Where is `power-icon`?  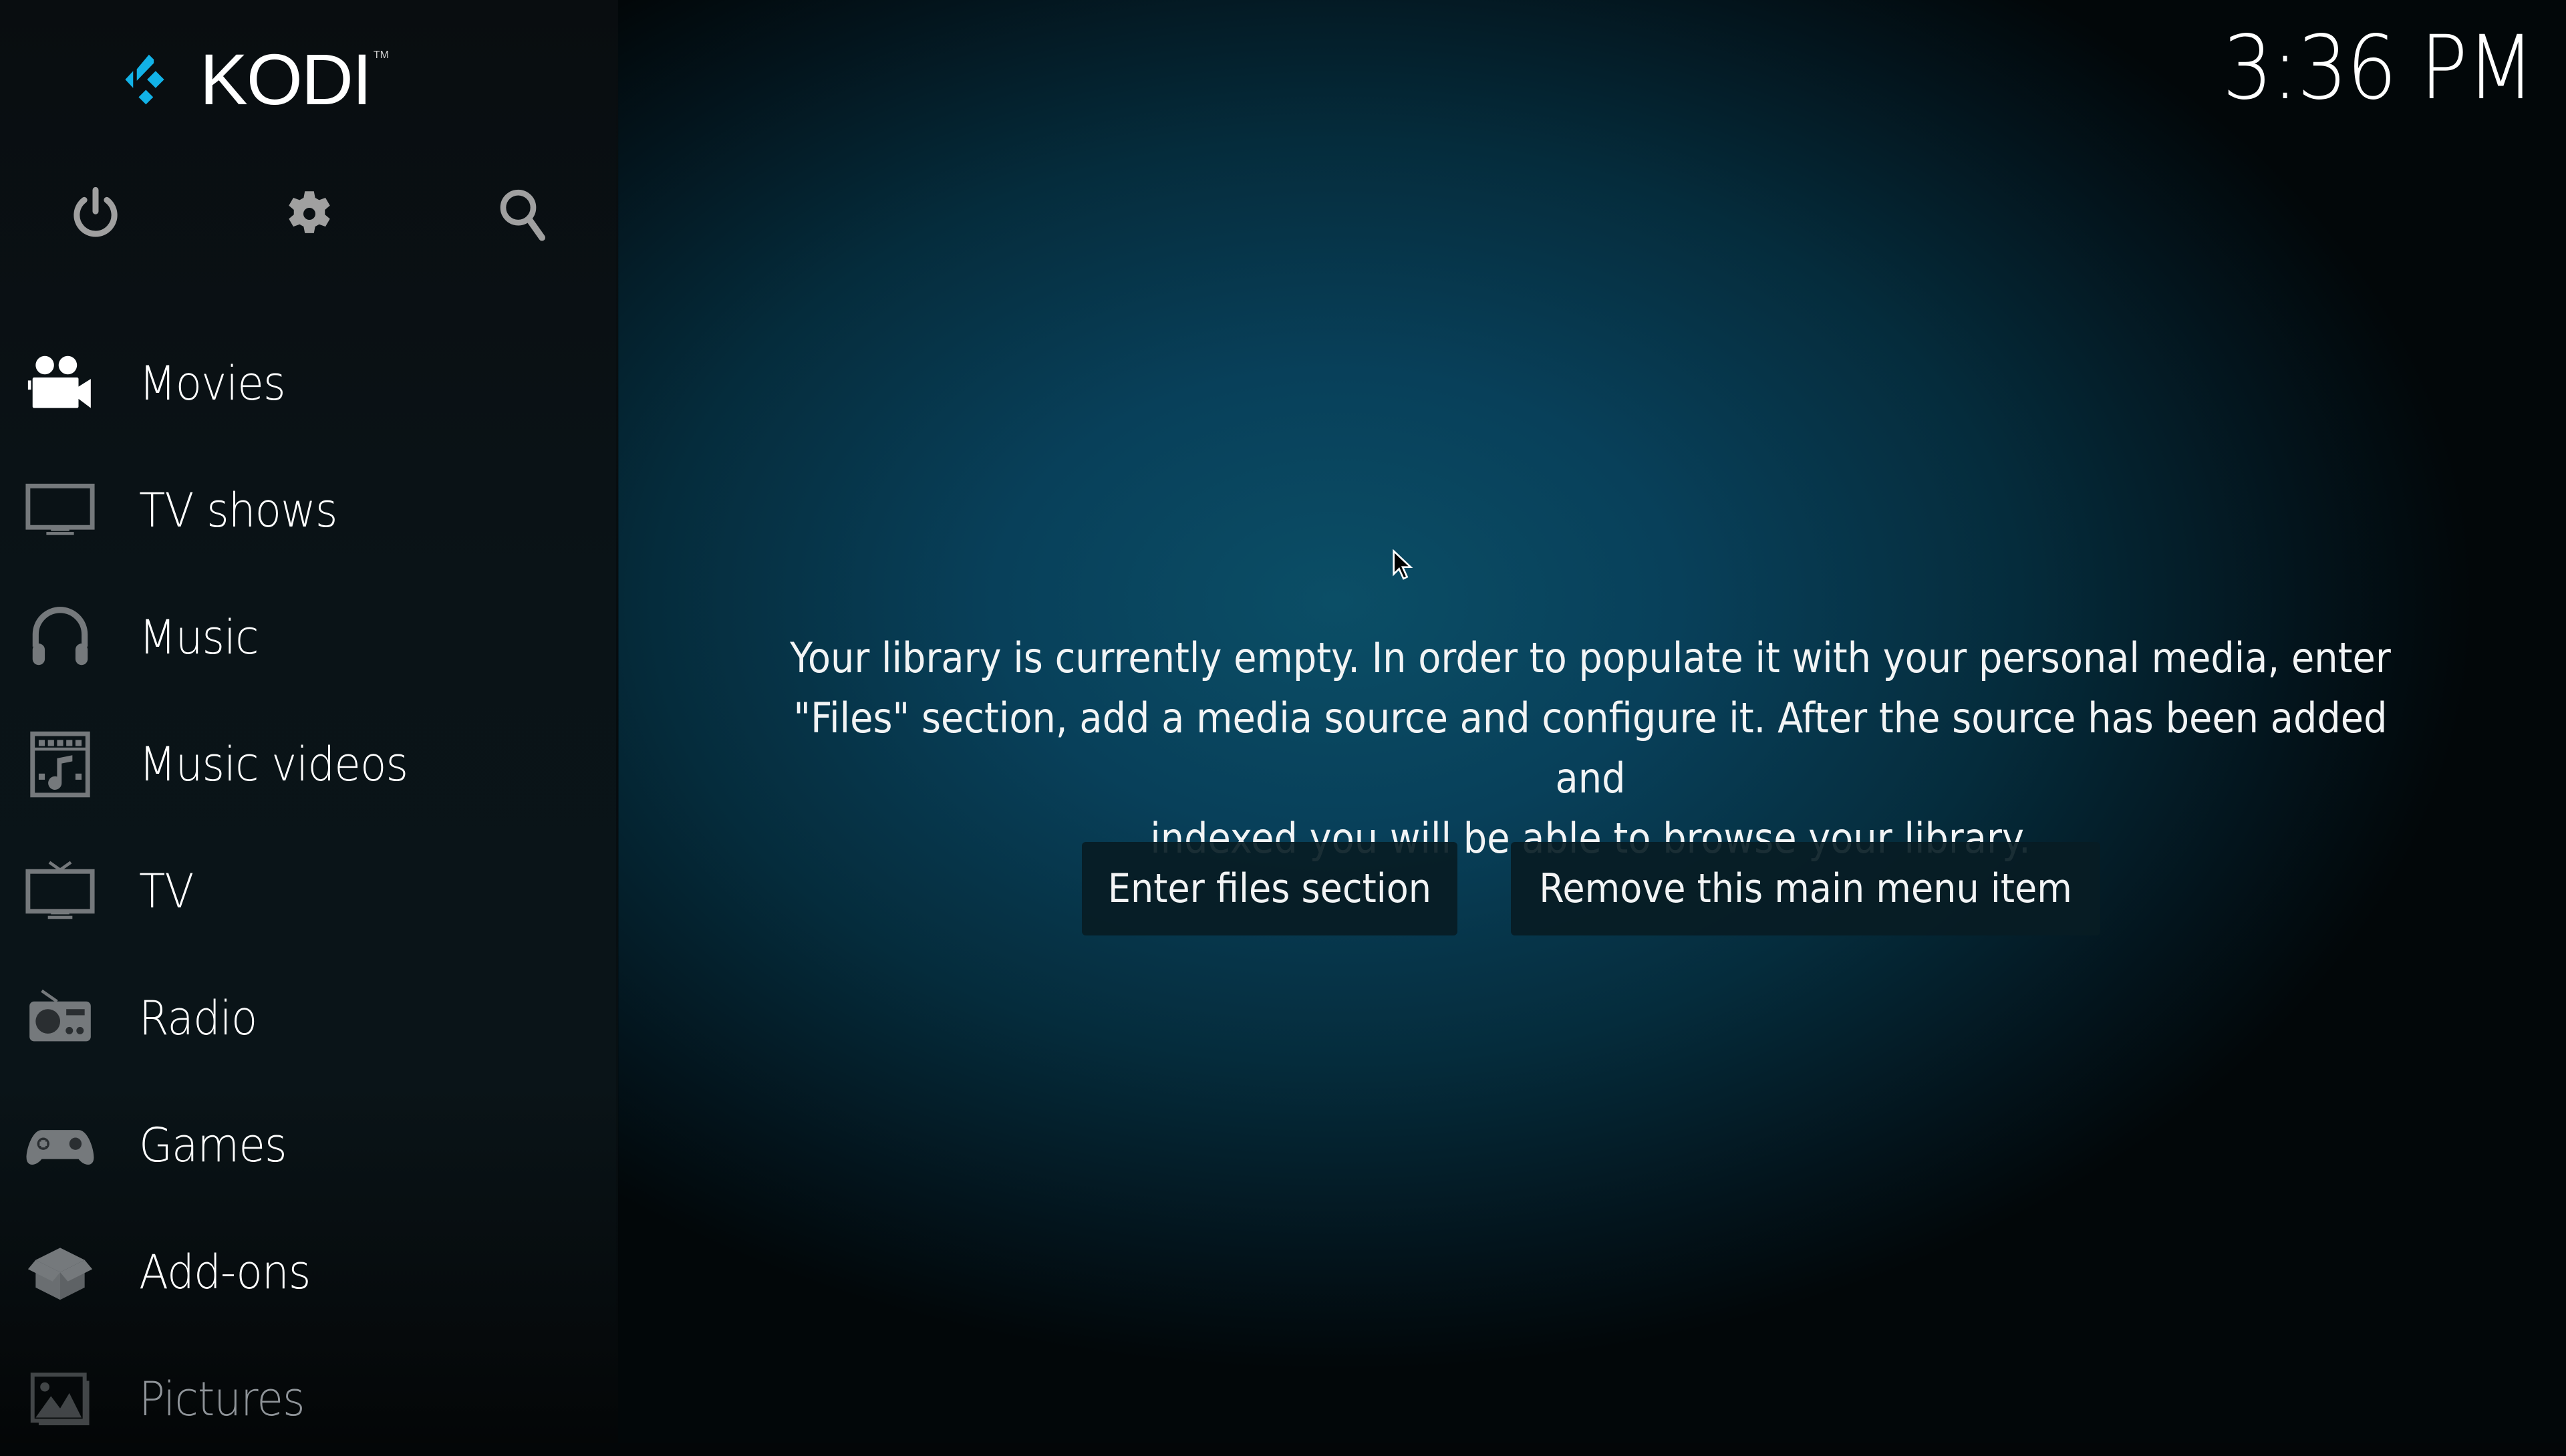 power-icon is located at coordinates (96, 211).